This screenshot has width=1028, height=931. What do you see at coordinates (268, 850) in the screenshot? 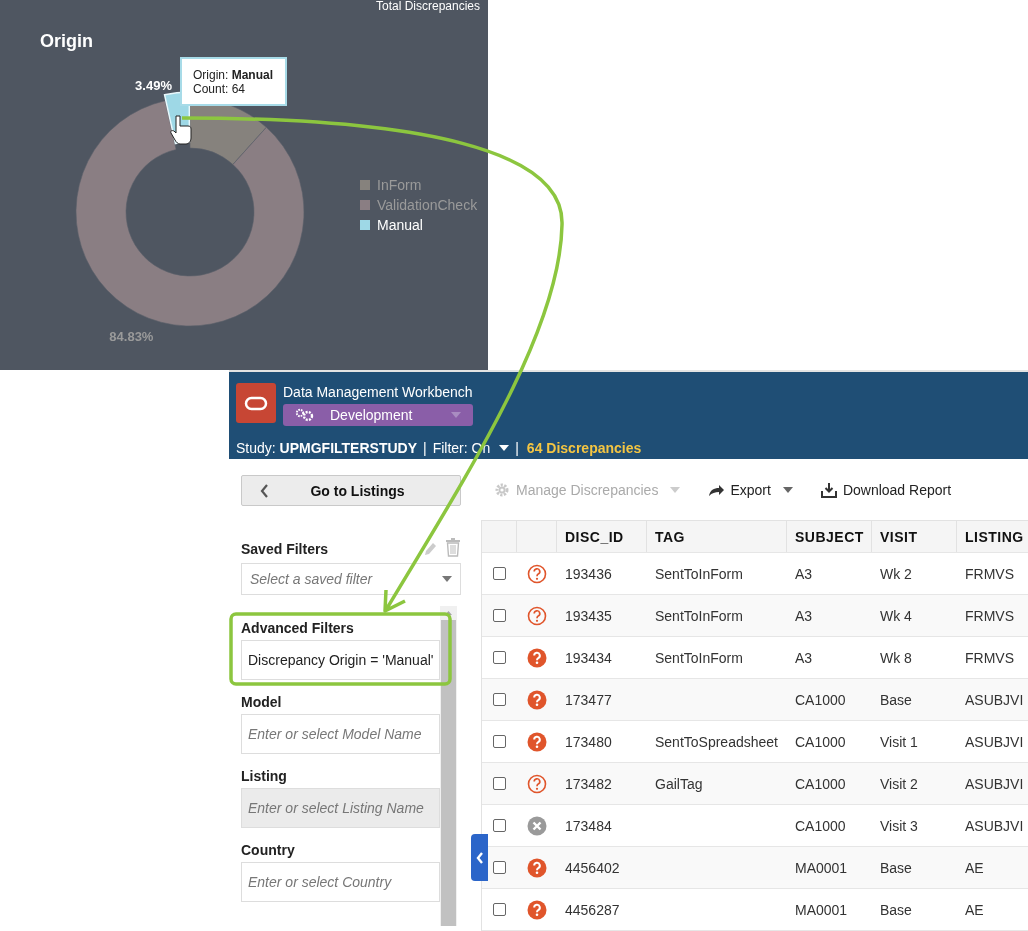
I see `field-label: Country` at bounding box center [268, 850].